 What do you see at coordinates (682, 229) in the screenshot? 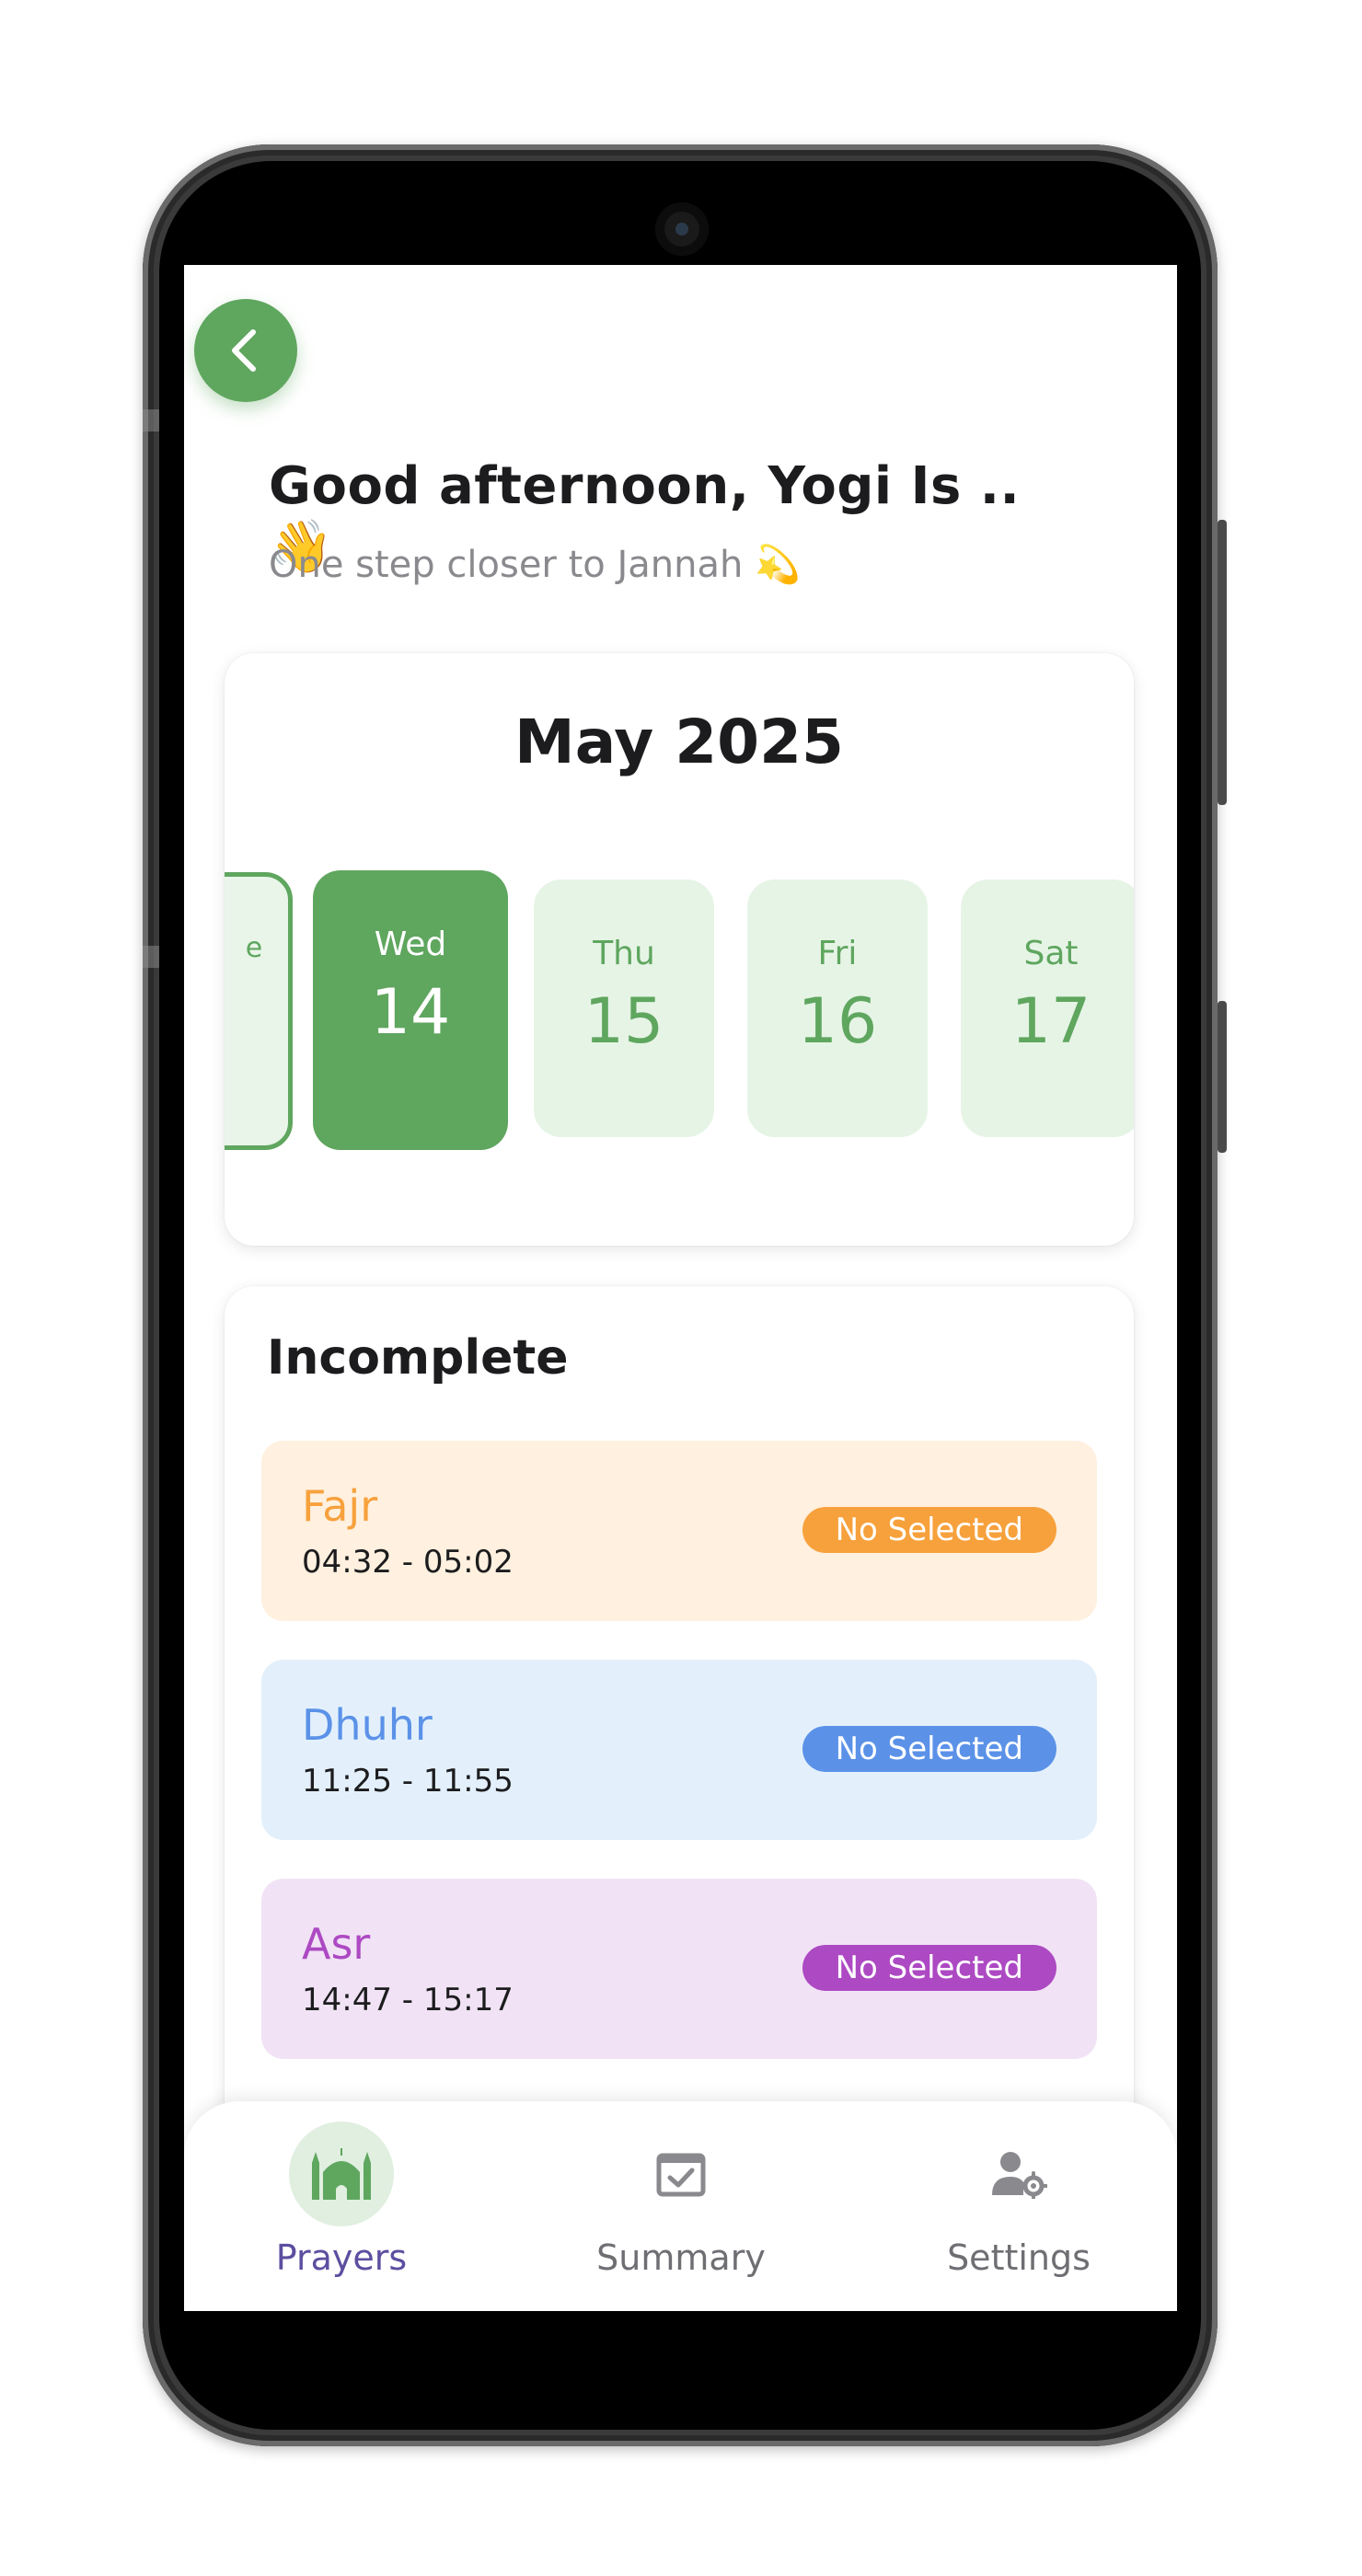
I see `front-camera` at bounding box center [682, 229].